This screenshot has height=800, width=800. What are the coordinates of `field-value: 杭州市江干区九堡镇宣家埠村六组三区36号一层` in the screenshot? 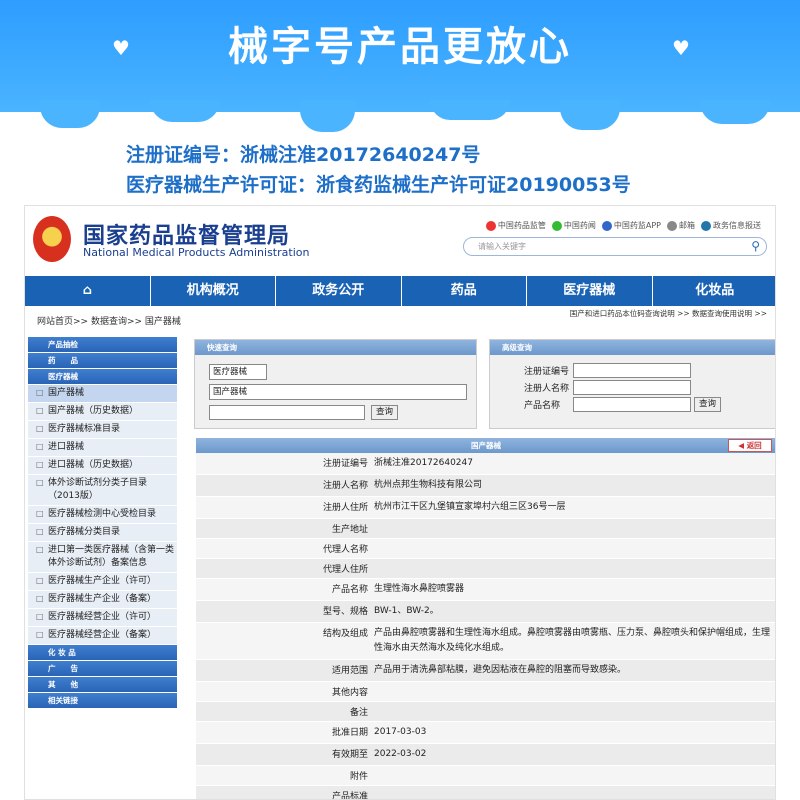 It's located at (470, 507).